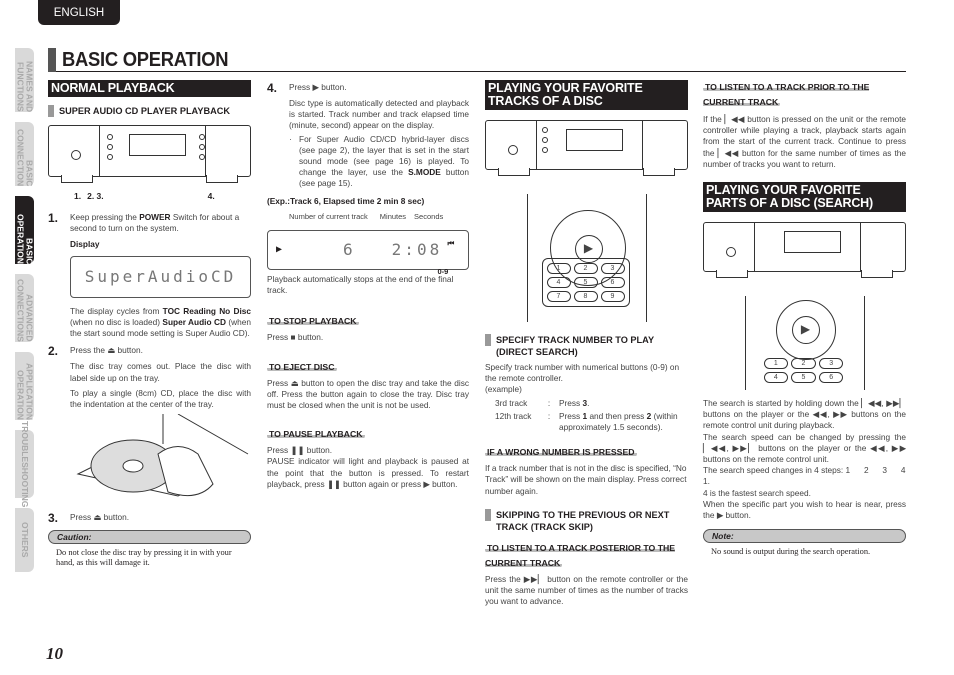  Describe the element at coordinates (24, 540) in the screenshot. I see `side-tab-others: OTHERS` at that location.